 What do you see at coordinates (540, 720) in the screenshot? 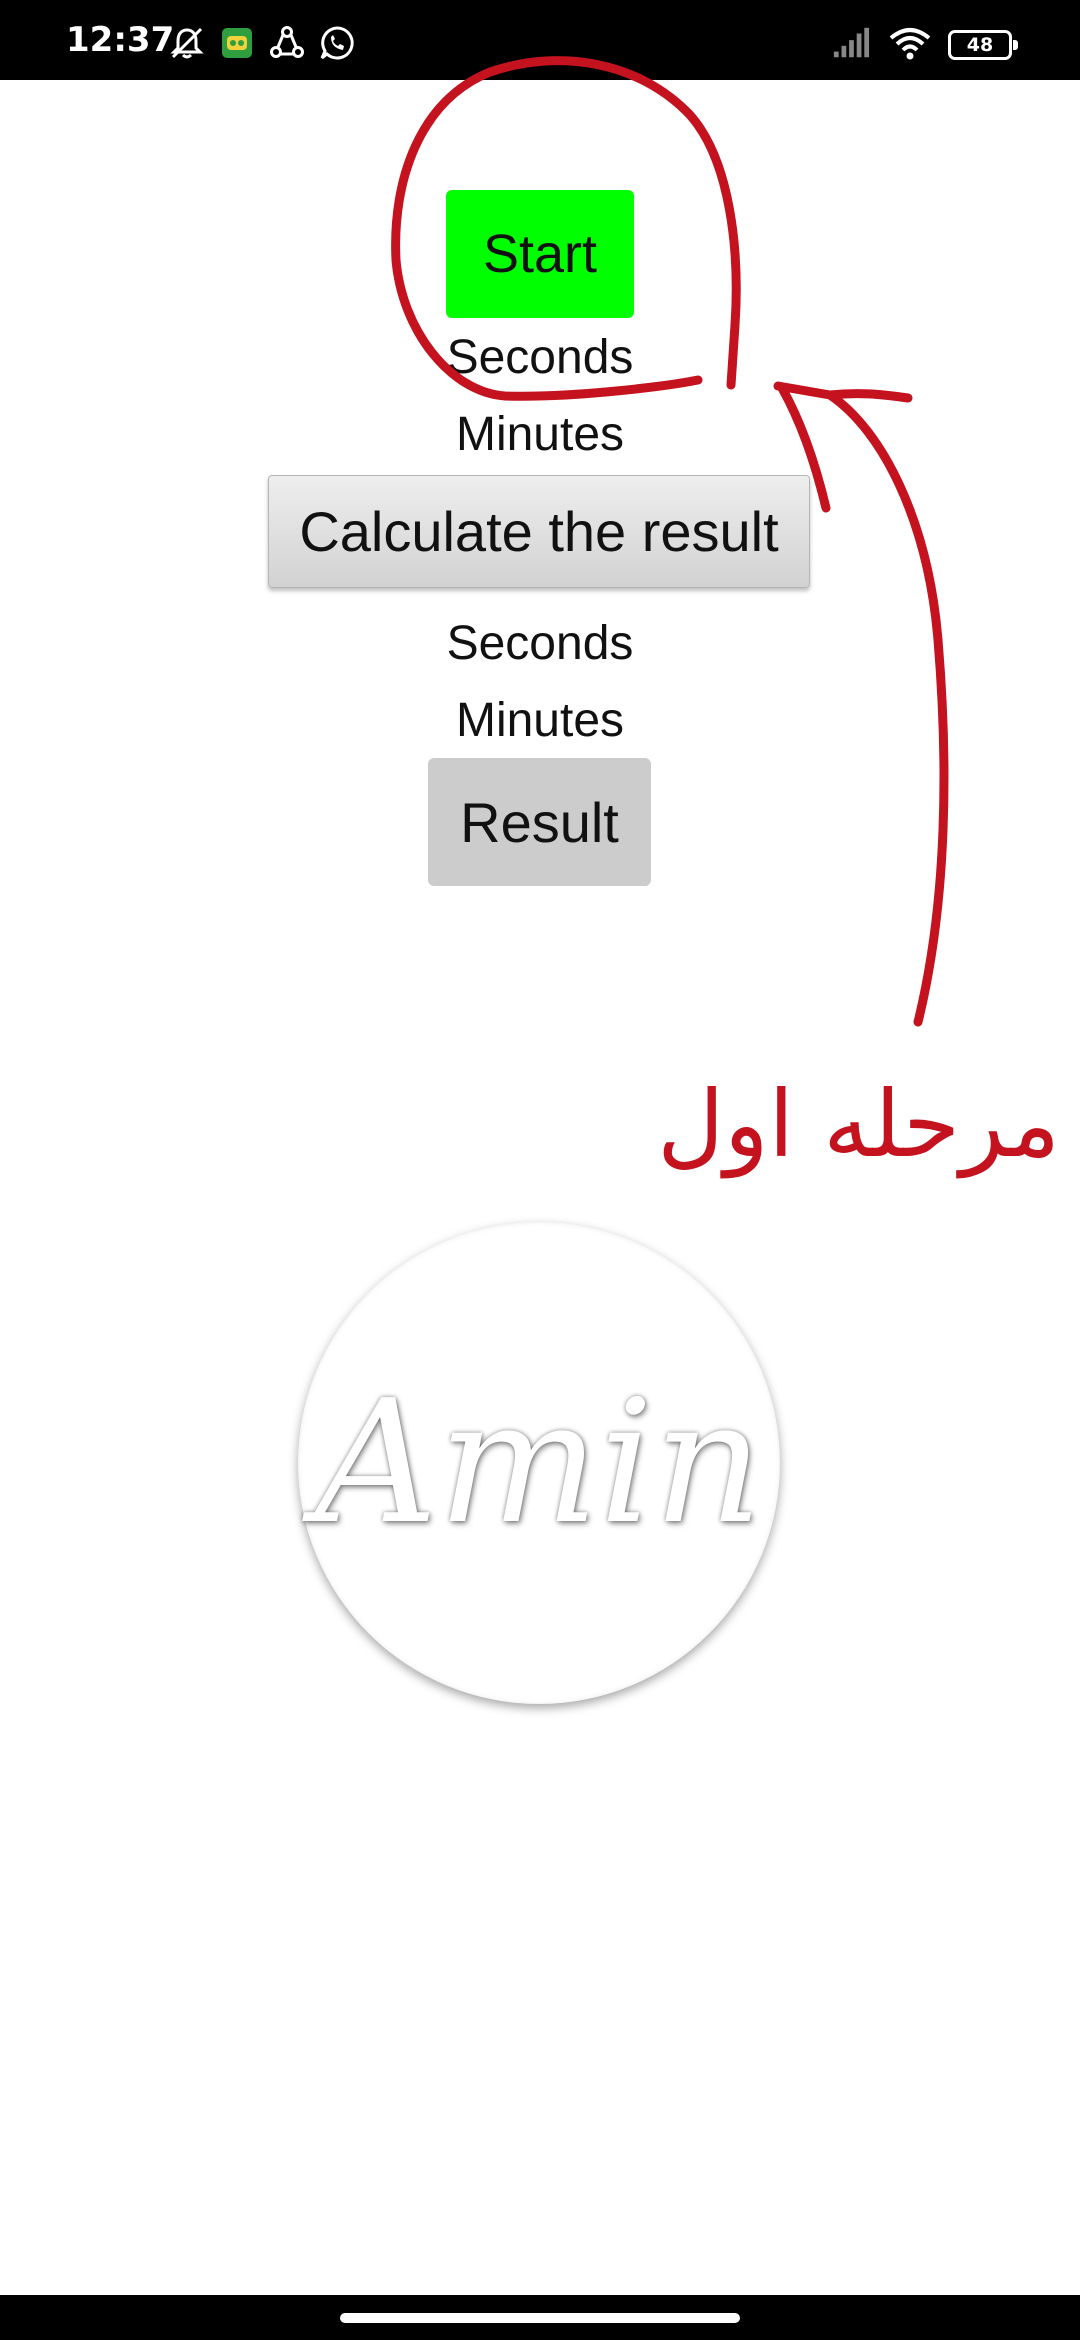
I see `result-minutes-label: Minutes` at bounding box center [540, 720].